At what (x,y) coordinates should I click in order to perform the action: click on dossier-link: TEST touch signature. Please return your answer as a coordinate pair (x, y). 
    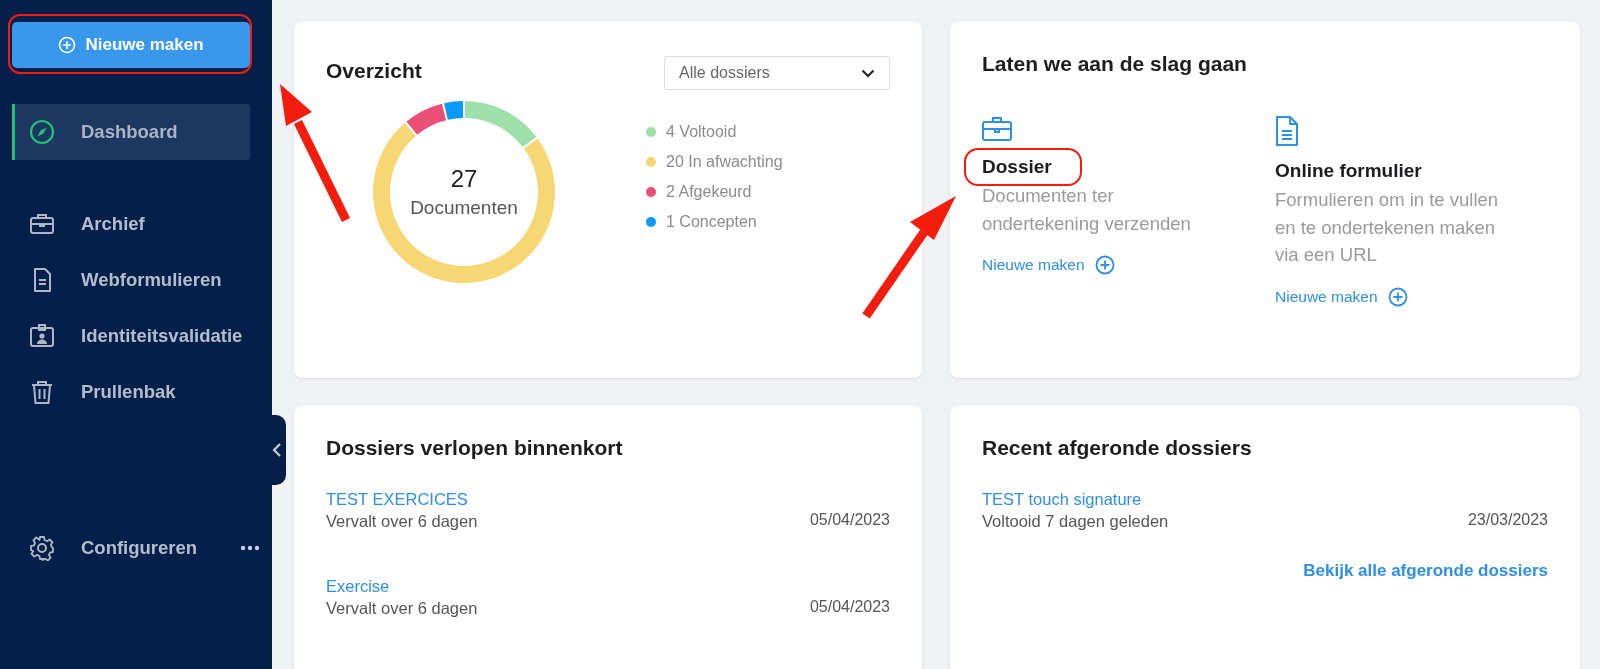
    Looking at the image, I should click on (1075, 499).